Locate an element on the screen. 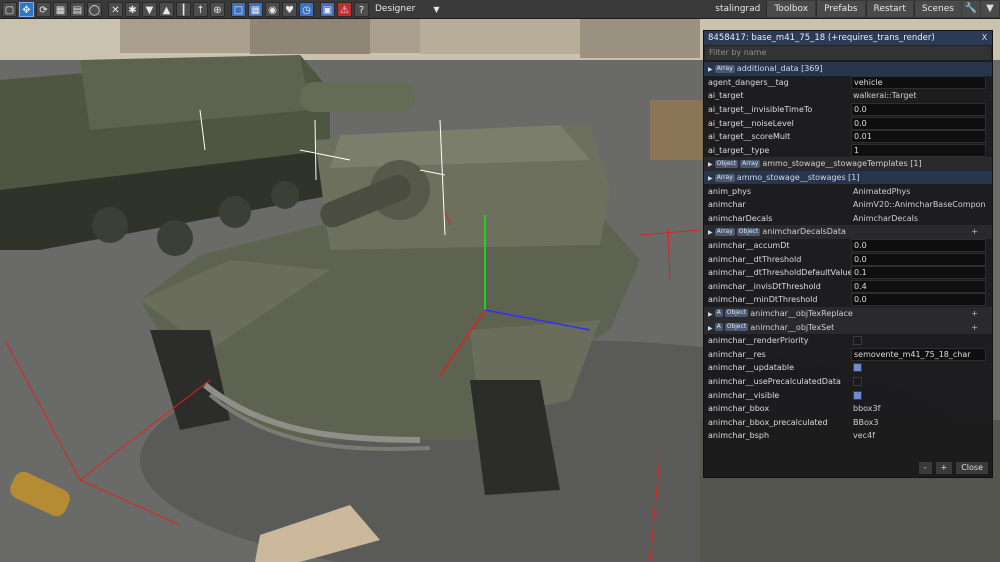 The image size is (1000, 562). property-value-input: 0.1 is located at coordinates (918, 273).